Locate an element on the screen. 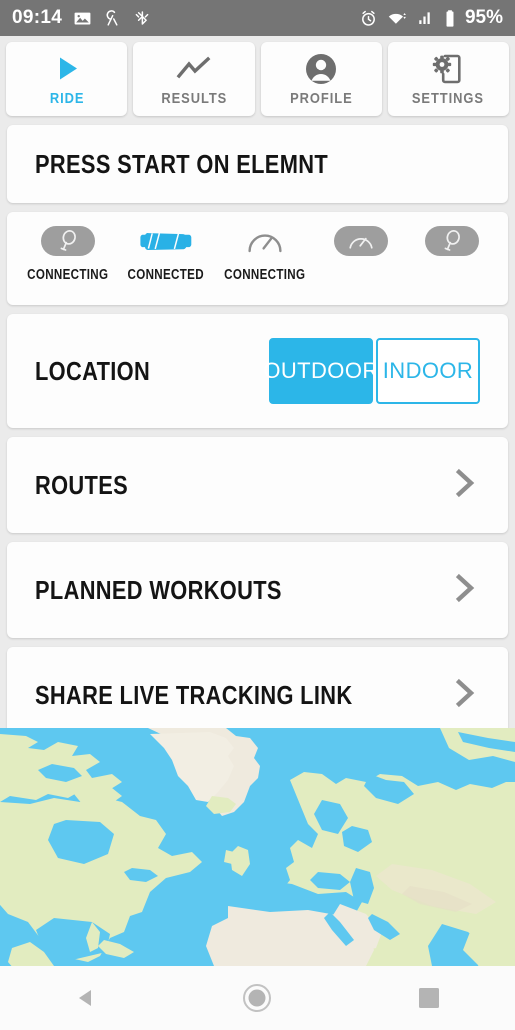  status-bar-right: 95% is located at coordinates (431, 18).